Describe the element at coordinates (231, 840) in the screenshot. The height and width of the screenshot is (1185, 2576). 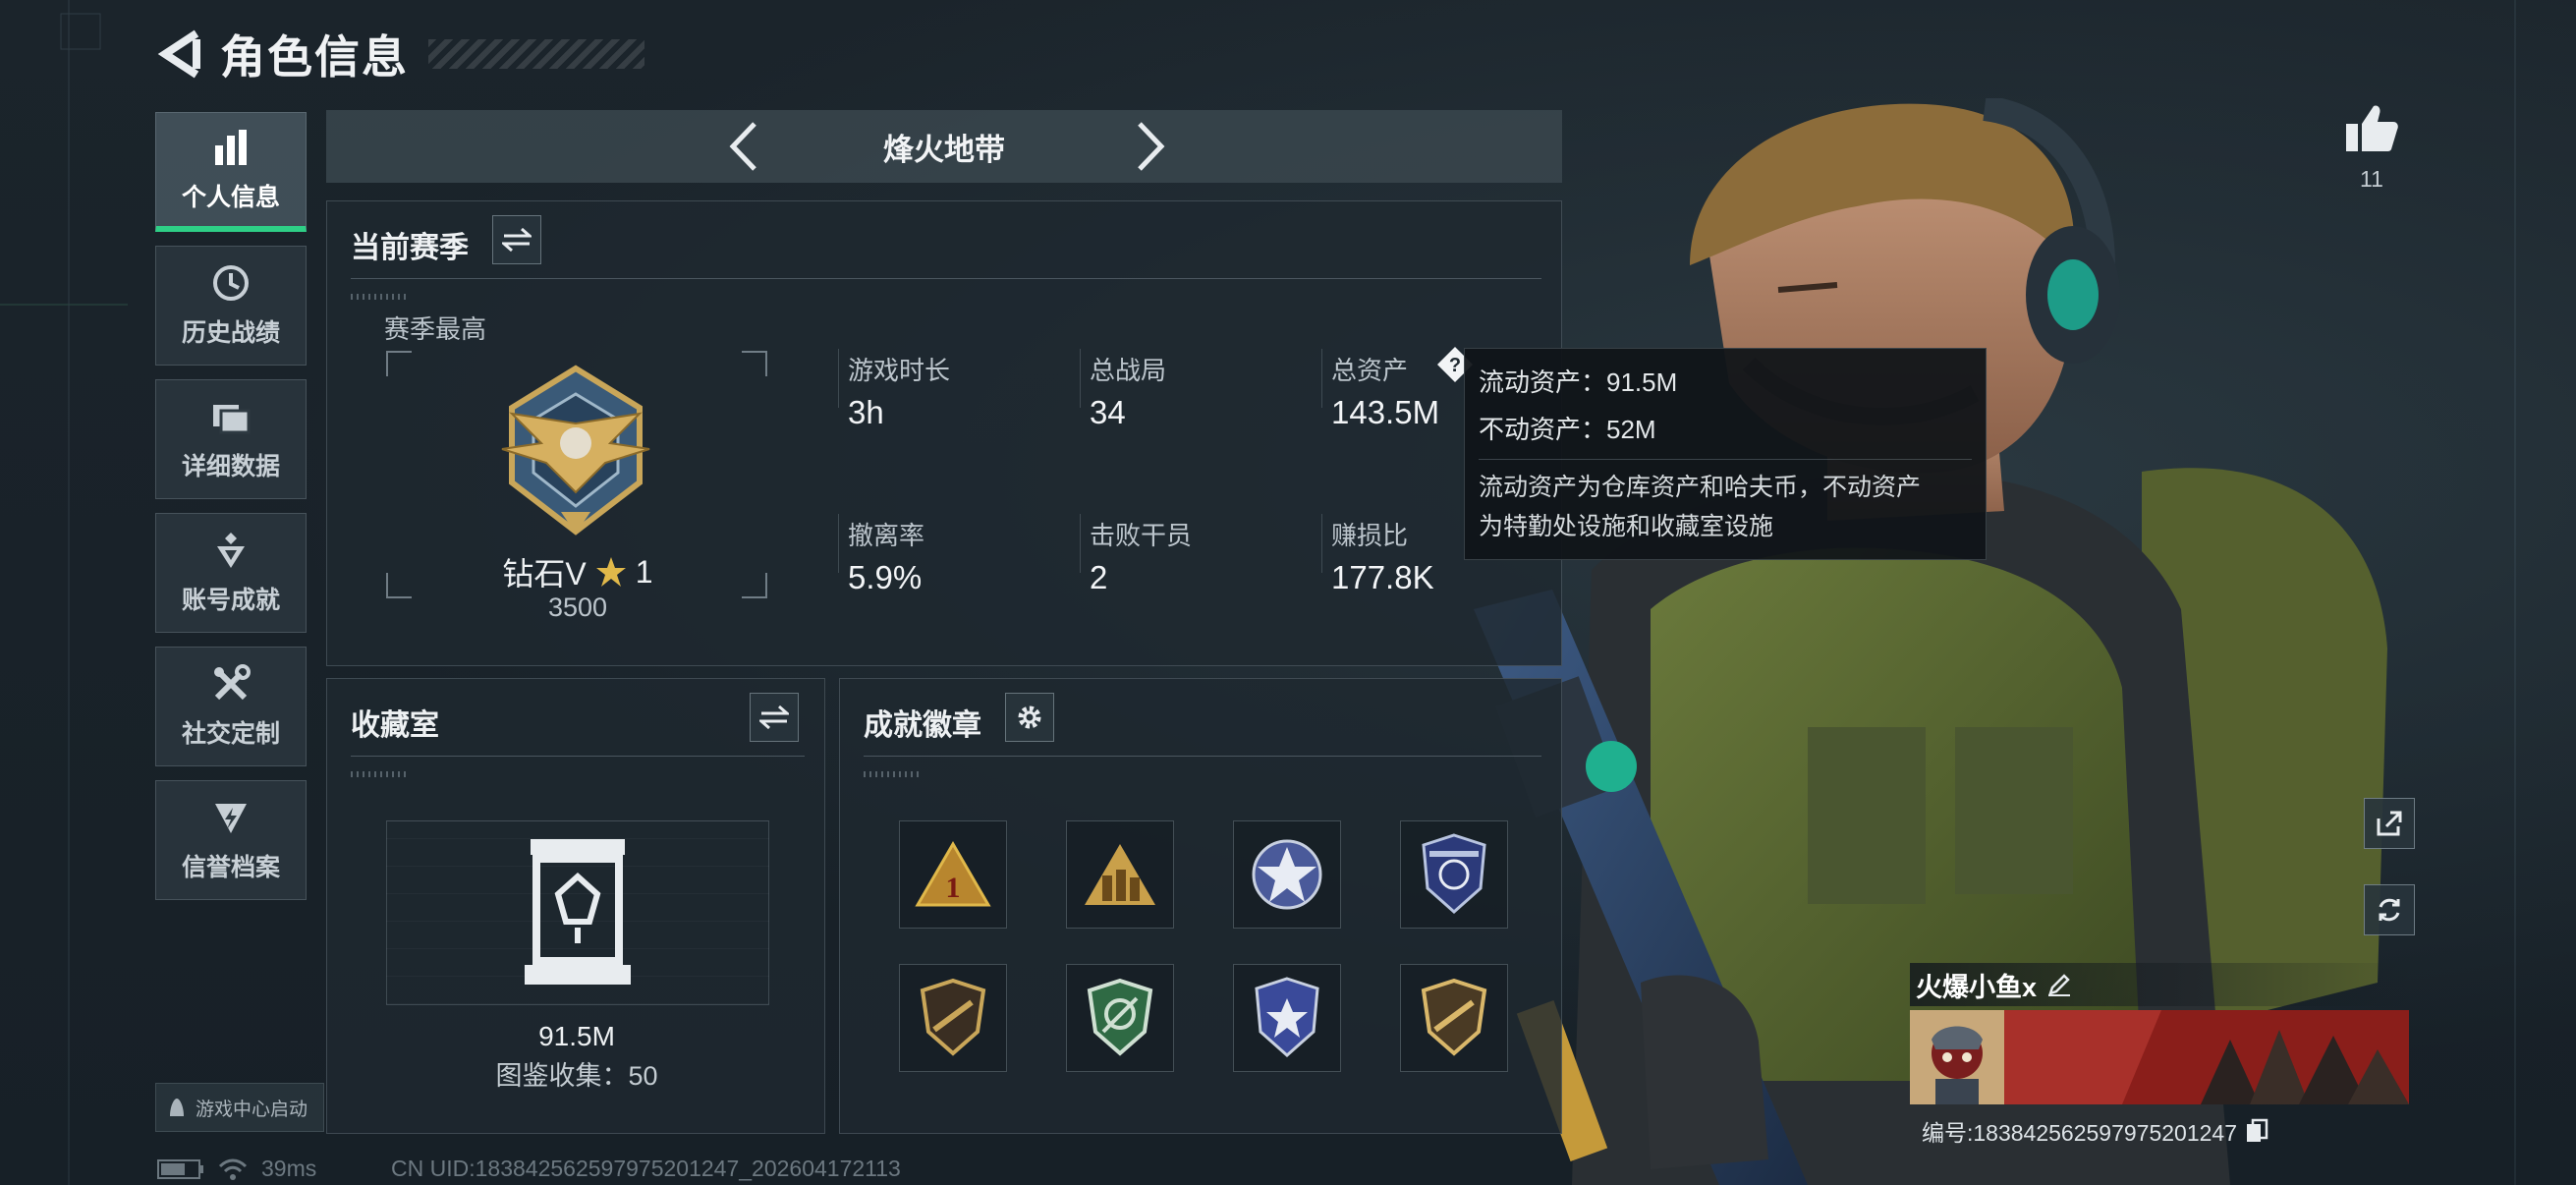
I see `sidebar-item-credit-record: 信誉档案` at that location.